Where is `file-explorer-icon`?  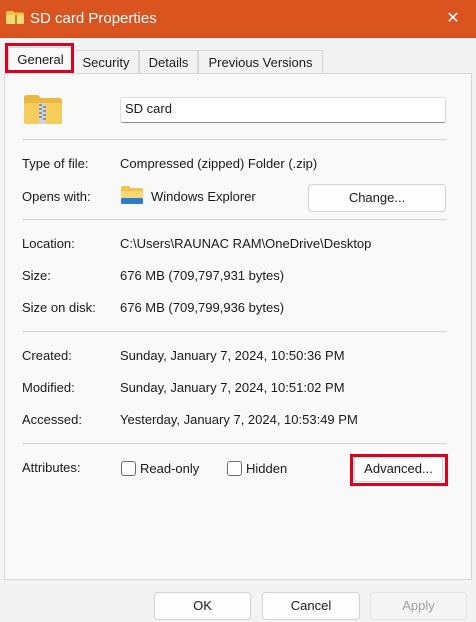
file-explorer-icon is located at coordinates (132, 195).